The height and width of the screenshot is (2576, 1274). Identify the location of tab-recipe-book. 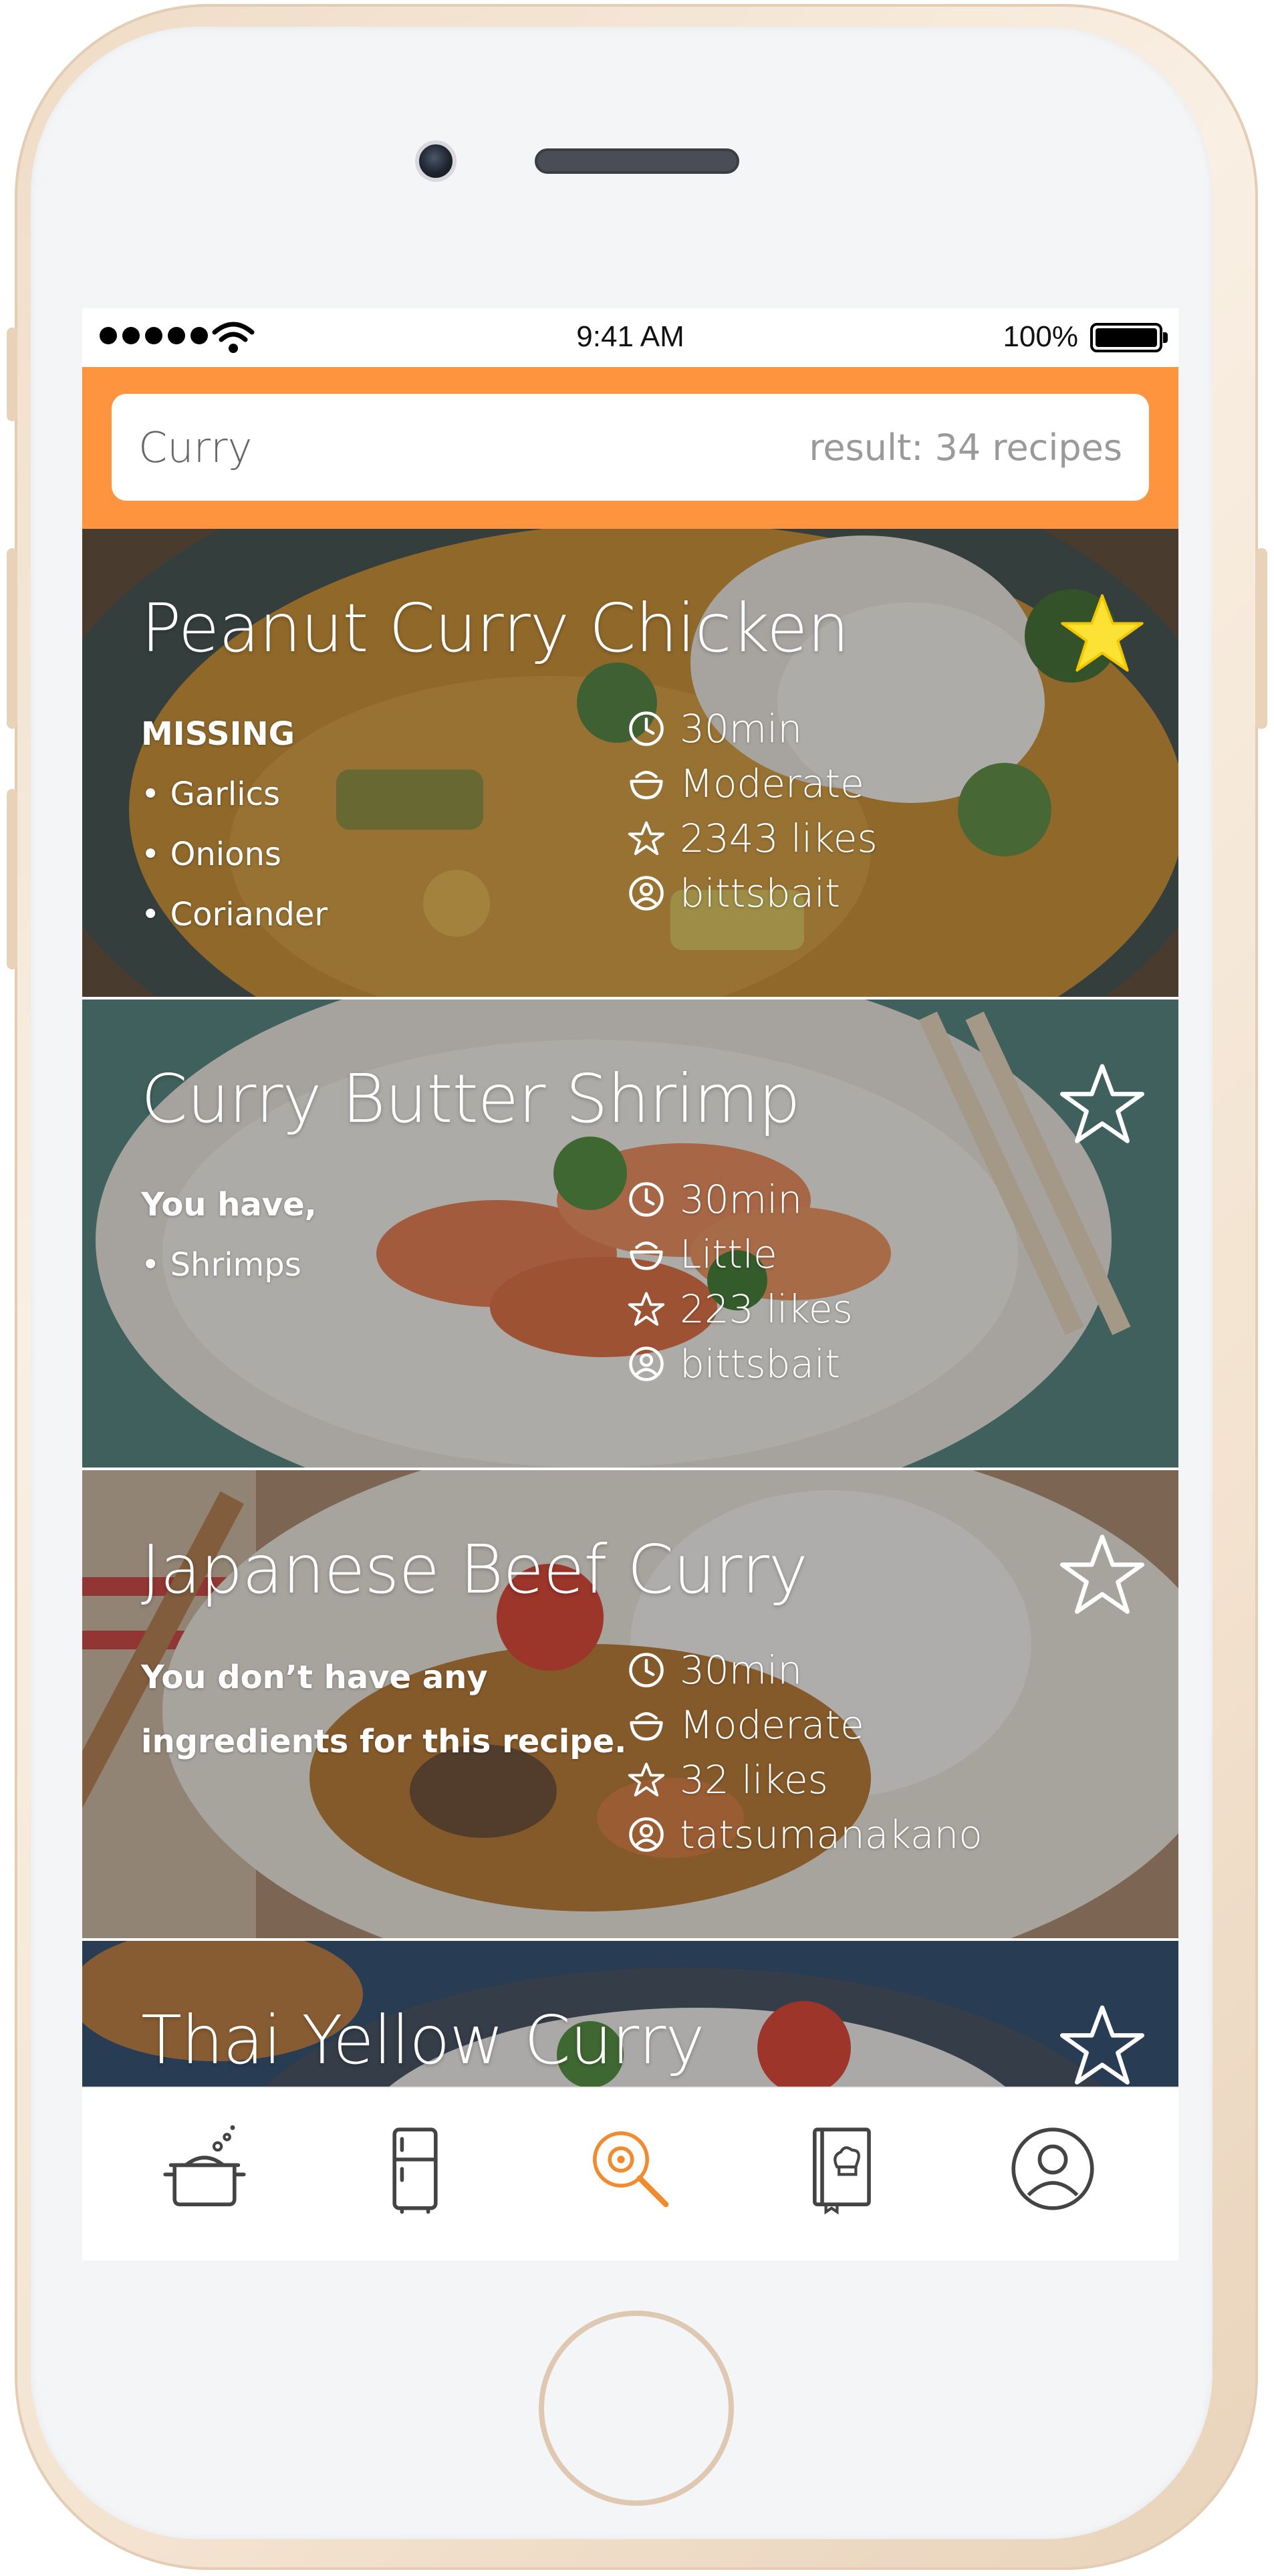
(841, 2169).